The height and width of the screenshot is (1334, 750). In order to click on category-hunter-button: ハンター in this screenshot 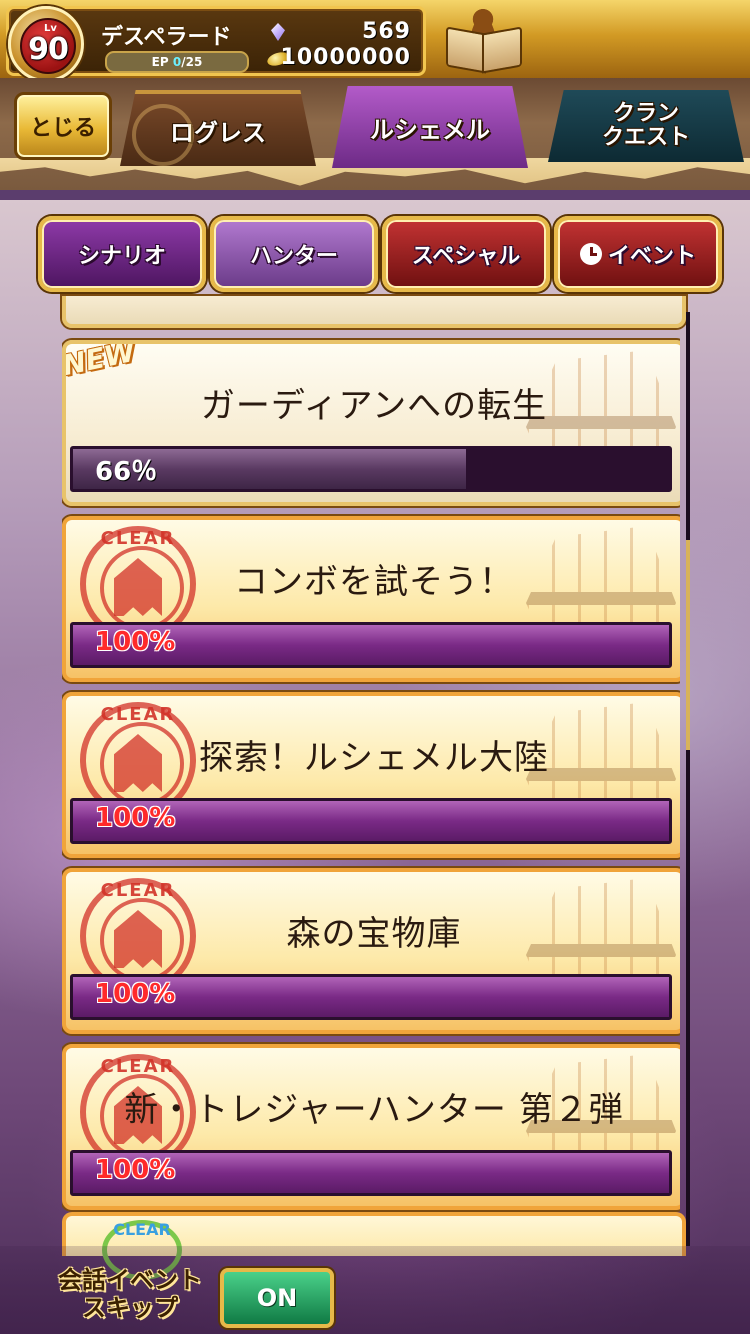, I will do `click(294, 254)`.